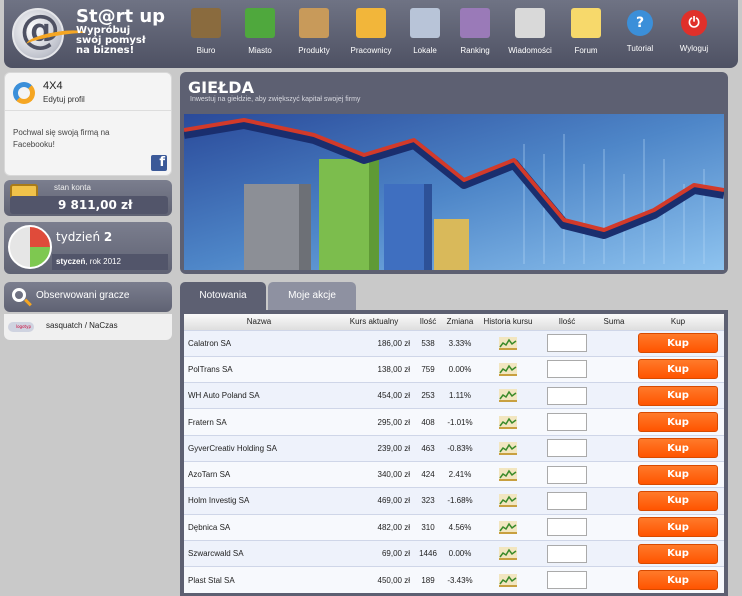  I want to click on tab-quotes: Notowania, so click(223, 296).